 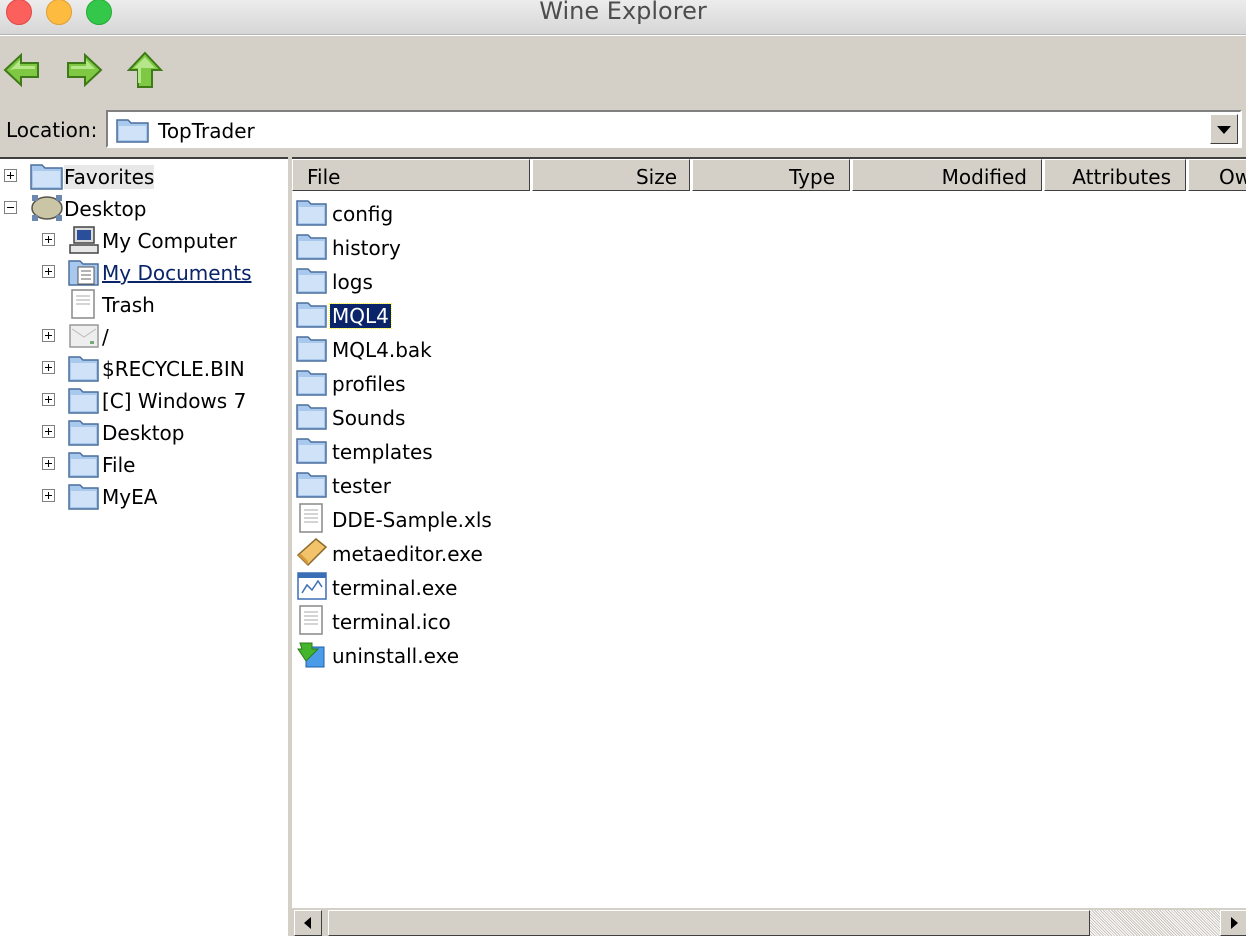 What do you see at coordinates (109, 177) in the screenshot?
I see `tree-item-label: Favorites` at bounding box center [109, 177].